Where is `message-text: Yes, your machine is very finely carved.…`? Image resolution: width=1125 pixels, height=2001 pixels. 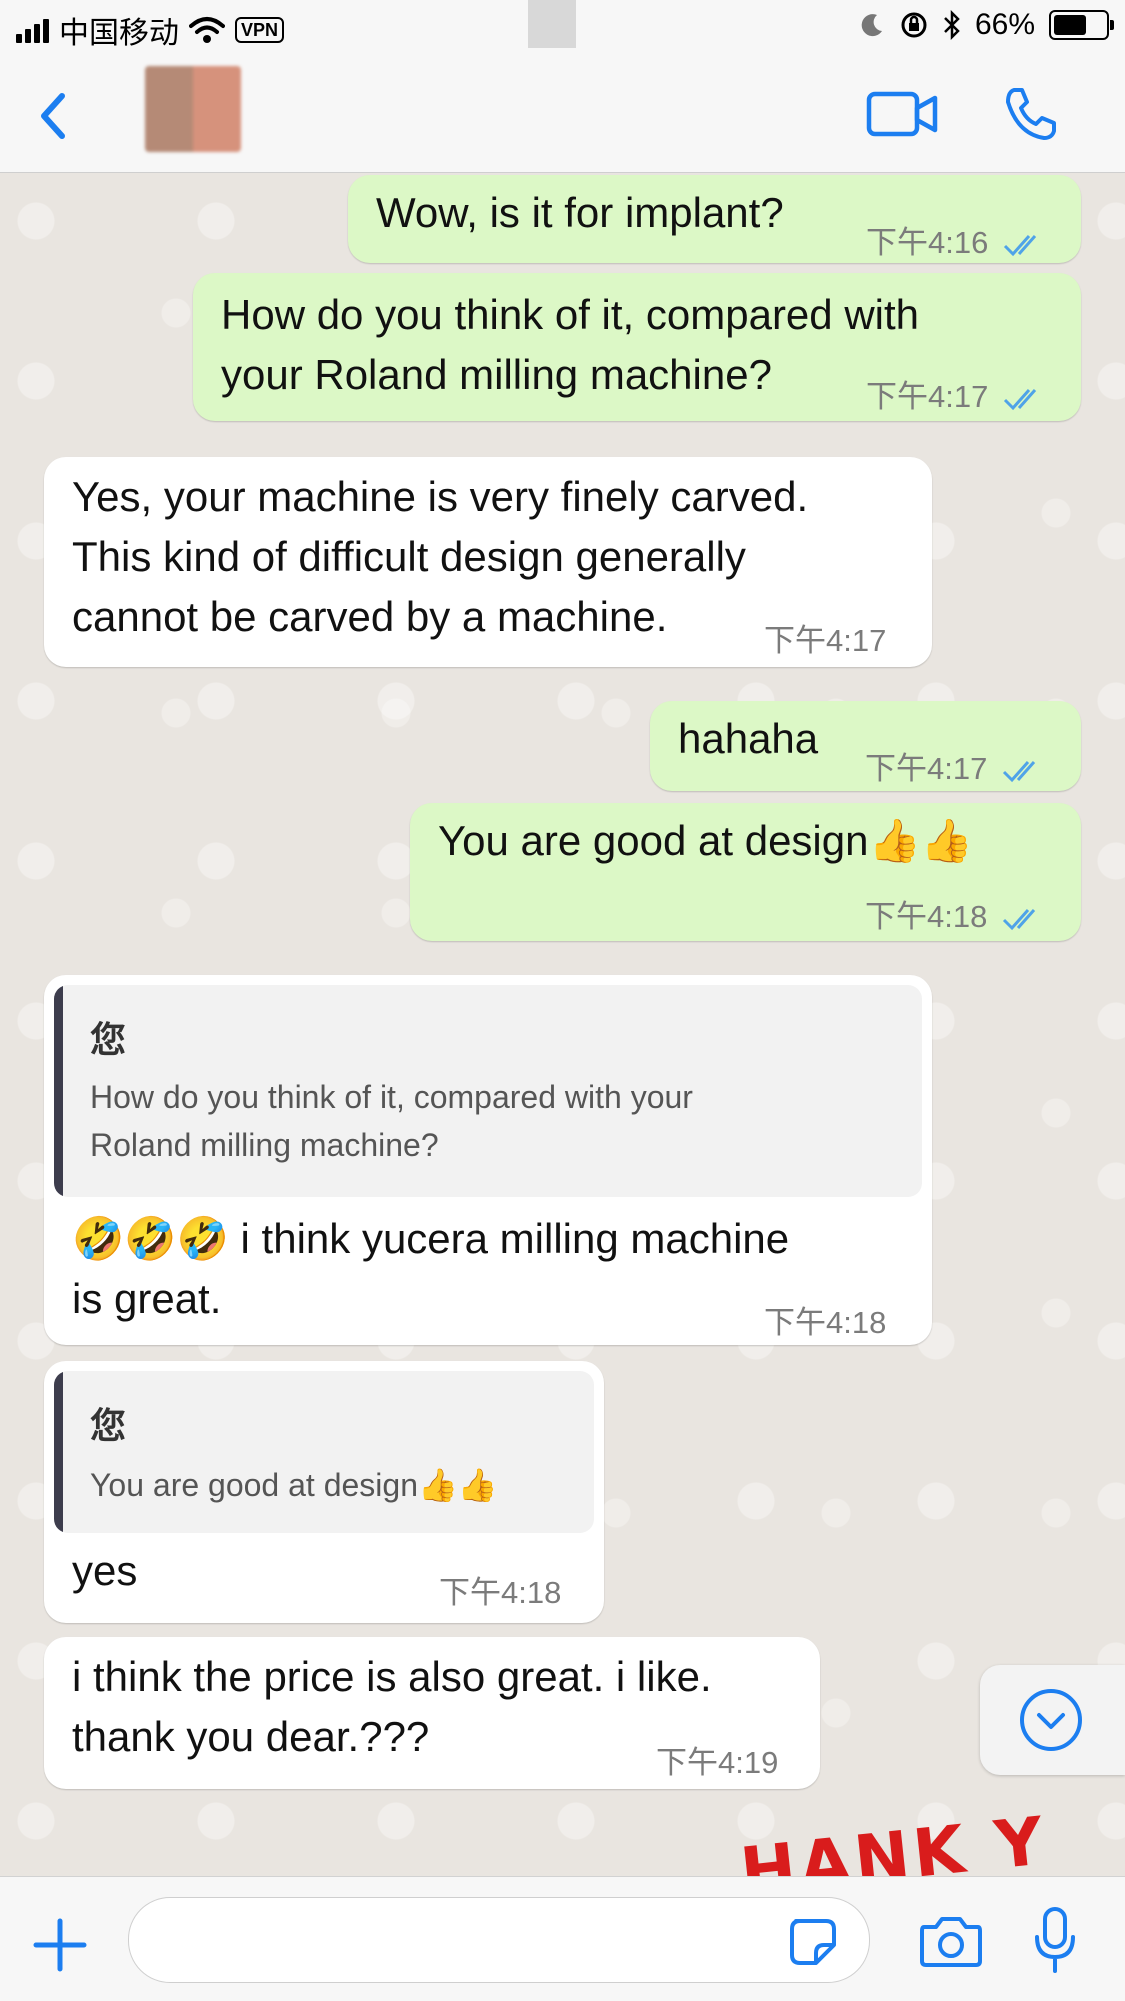
message-text: Yes, your machine is very finely carved.… is located at coordinates (440, 557).